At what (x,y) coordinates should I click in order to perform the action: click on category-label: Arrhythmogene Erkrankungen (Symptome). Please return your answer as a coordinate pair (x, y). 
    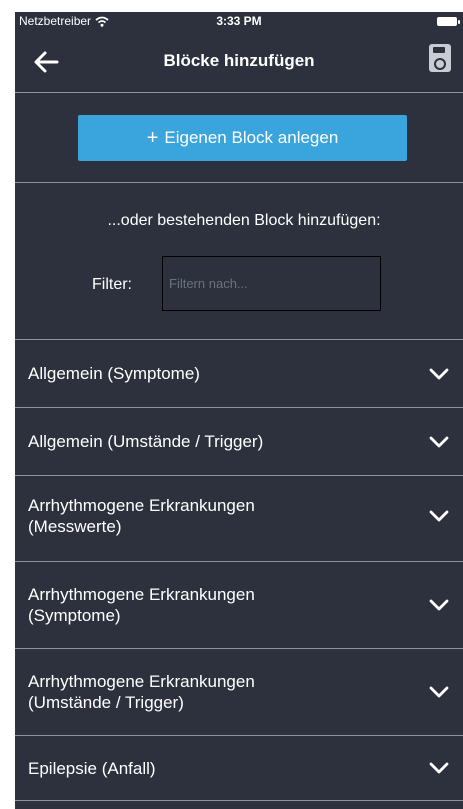
    Looking at the image, I should click on (141, 605).